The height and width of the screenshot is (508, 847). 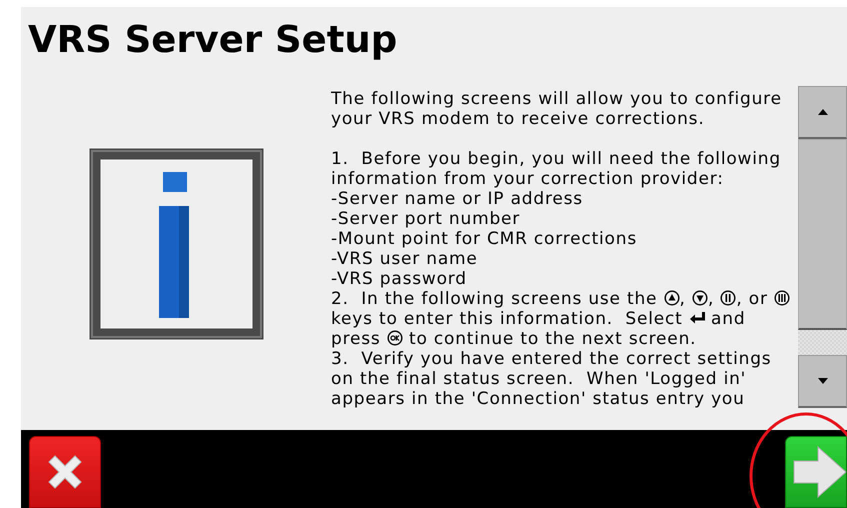 What do you see at coordinates (405, 259) in the screenshot?
I see `instruction-text: -VRS user name` at bounding box center [405, 259].